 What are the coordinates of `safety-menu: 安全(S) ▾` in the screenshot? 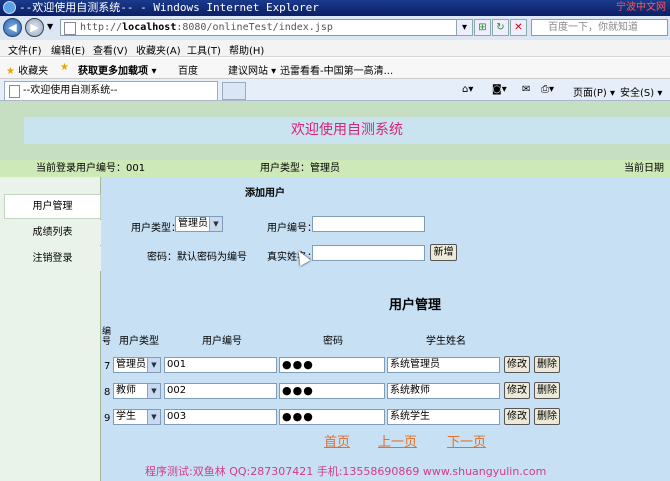 It's located at (641, 91).